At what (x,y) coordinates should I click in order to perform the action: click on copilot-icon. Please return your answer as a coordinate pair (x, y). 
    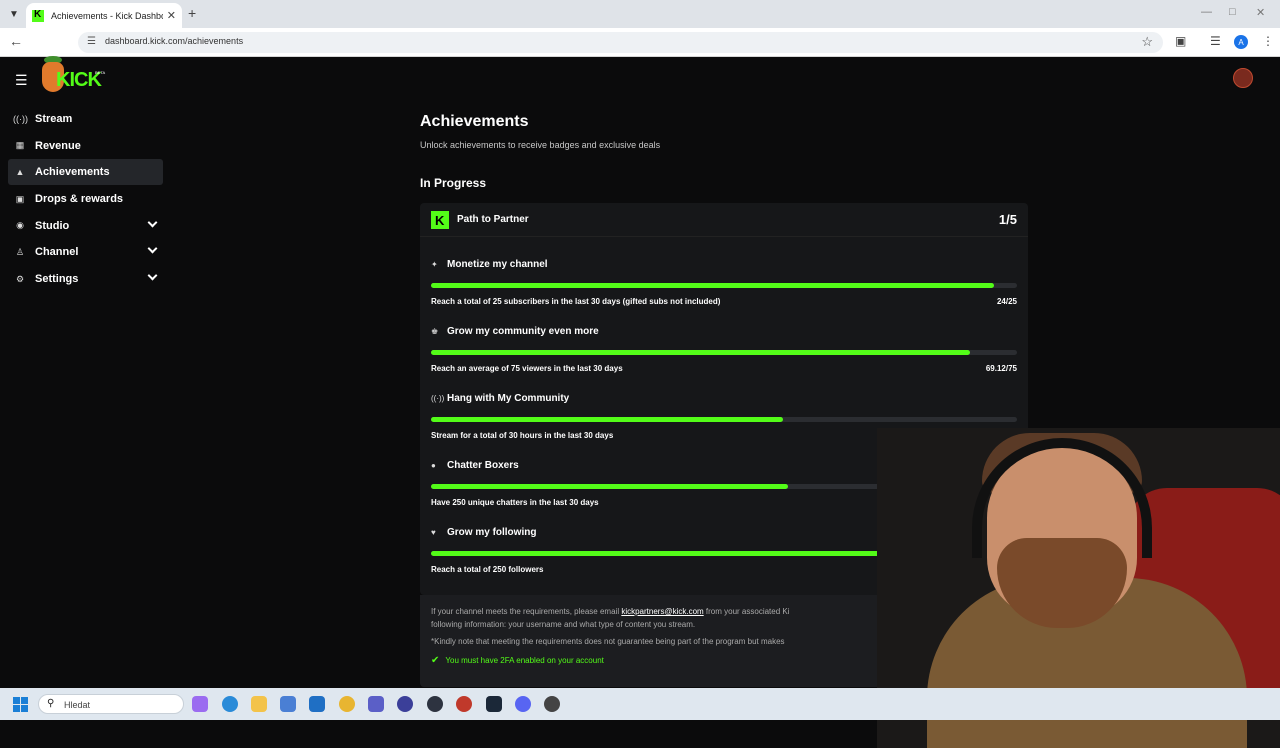
    Looking at the image, I should click on (200, 704).